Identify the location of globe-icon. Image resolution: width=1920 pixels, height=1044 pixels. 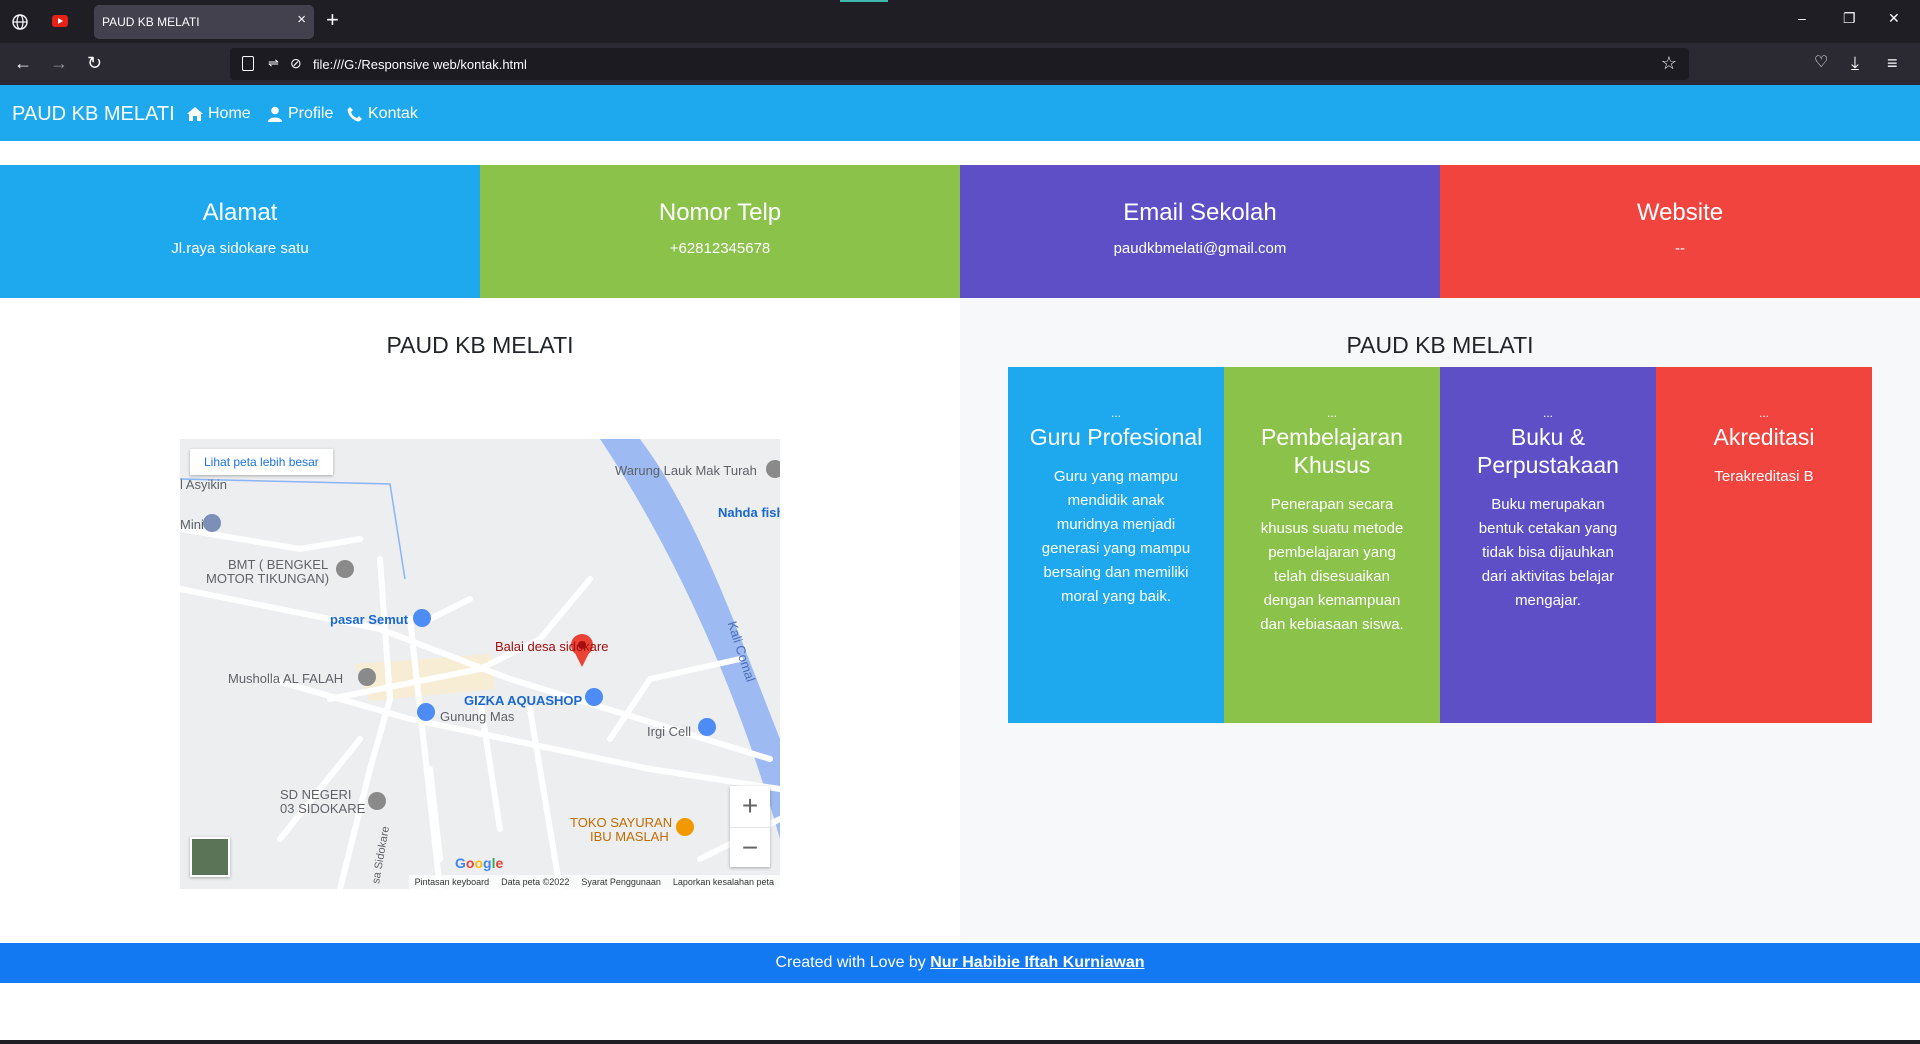
(20, 22).